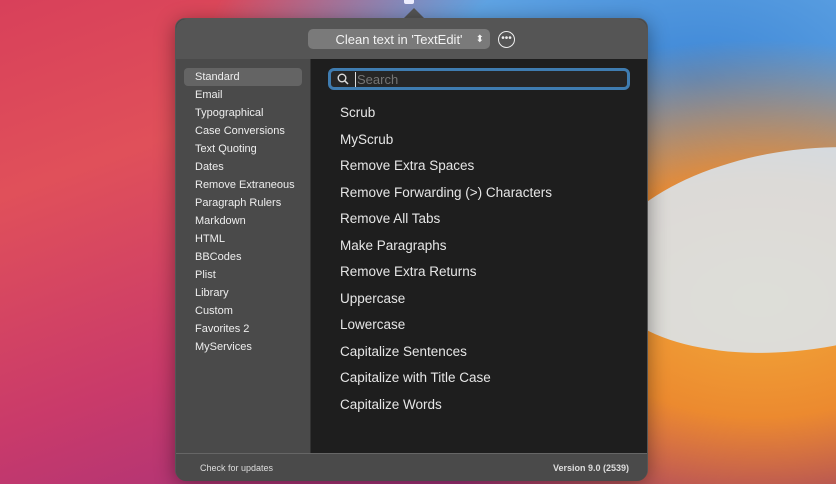 This screenshot has height=484, width=836. What do you see at coordinates (479, 193) in the screenshot?
I see `action-item: Remove Forwarding (>) Characters` at bounding box center [479, 193].